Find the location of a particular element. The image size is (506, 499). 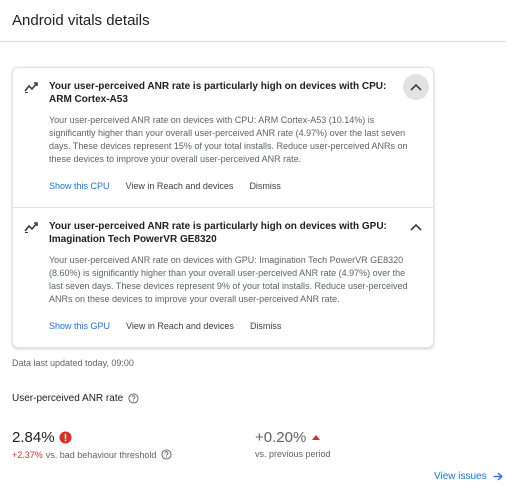

period-change-label: vs. previous period is located at coordinates (293, 454).